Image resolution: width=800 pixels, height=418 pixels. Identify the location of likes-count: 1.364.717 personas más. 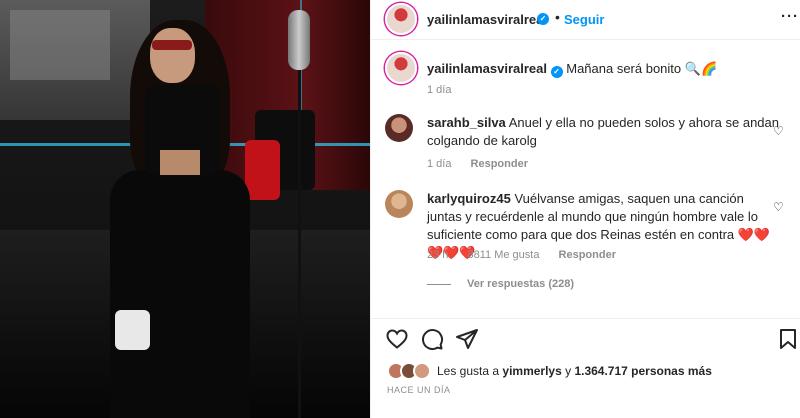
(642, 371).